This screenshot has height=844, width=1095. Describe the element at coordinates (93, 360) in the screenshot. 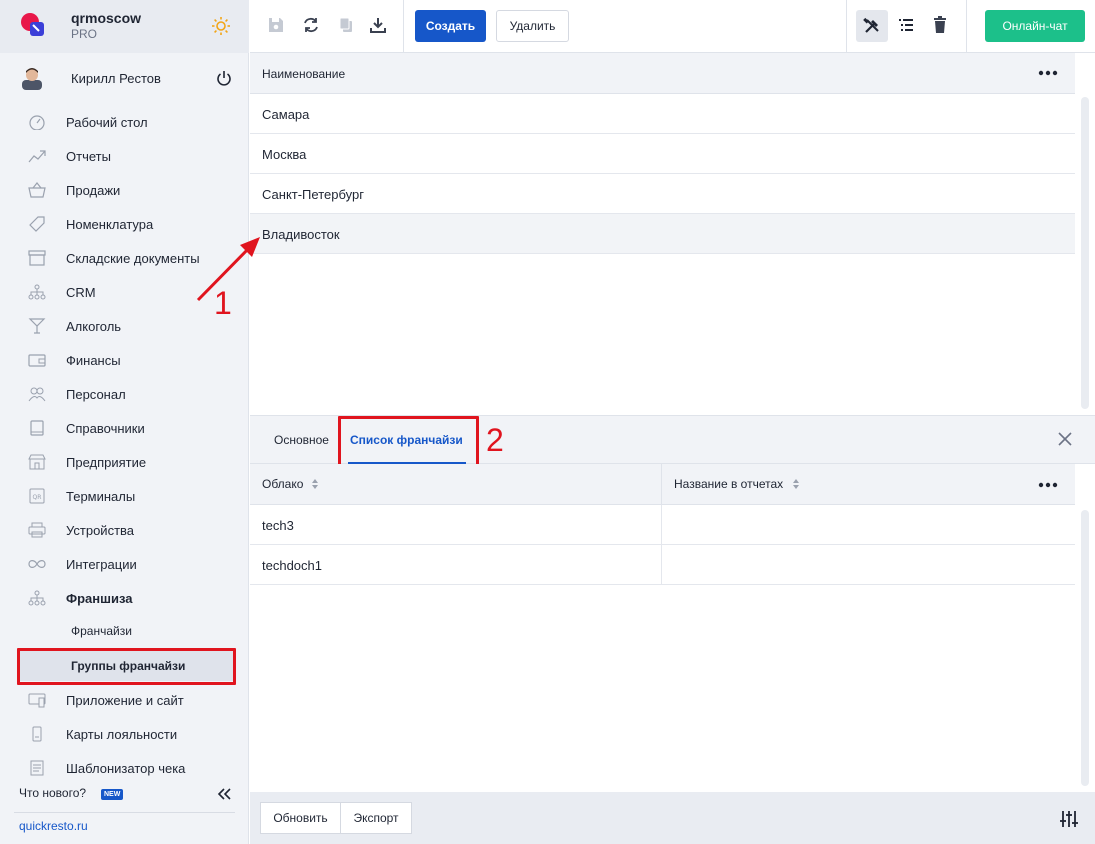

I see `sidebar-item-label: Финансы` at that location.